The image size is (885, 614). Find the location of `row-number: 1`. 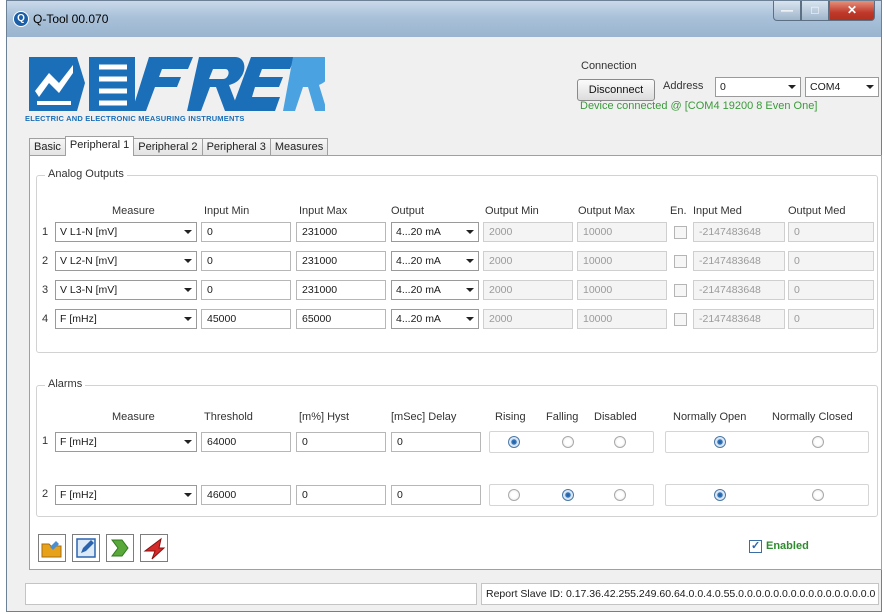

row-number: 1 is located at coordinates (45, 232).